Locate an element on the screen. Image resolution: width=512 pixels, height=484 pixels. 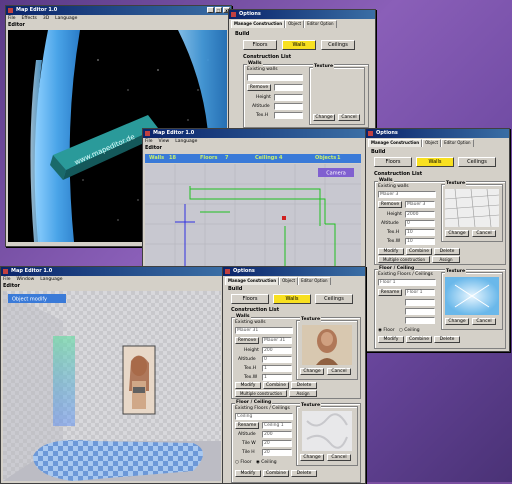
height-field: 200 is located at coordinates (277, 350).